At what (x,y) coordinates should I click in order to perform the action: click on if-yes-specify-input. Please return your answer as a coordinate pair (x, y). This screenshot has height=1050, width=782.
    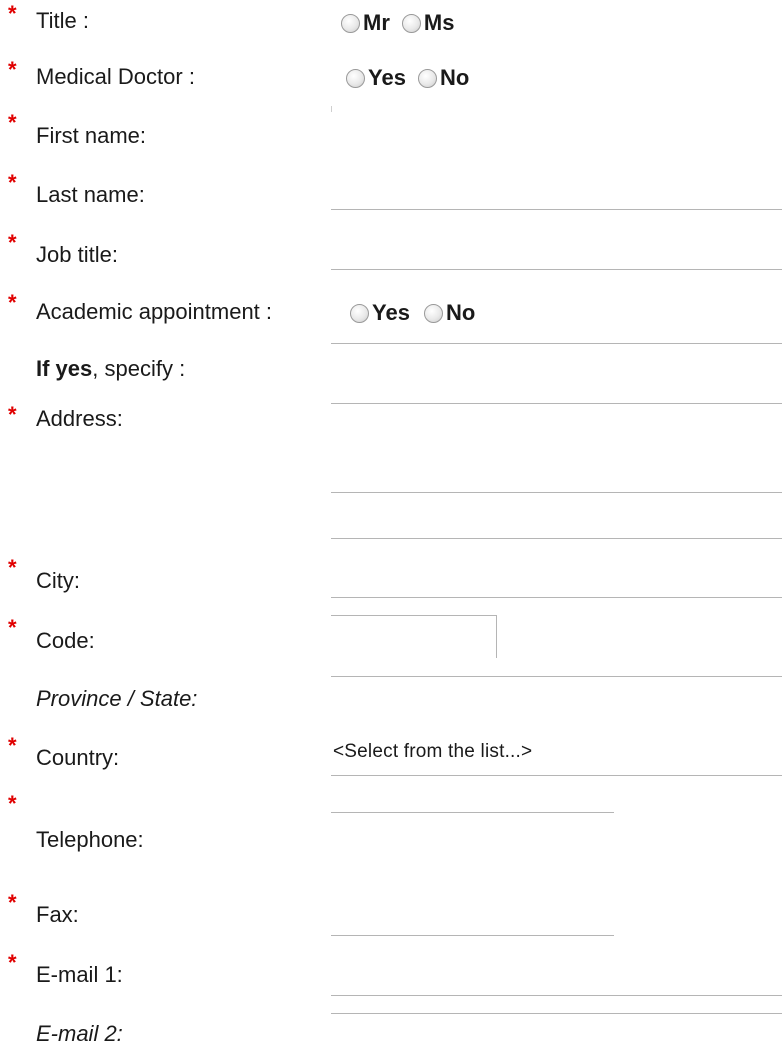
    Looking at the image, I should click on (556, 343).